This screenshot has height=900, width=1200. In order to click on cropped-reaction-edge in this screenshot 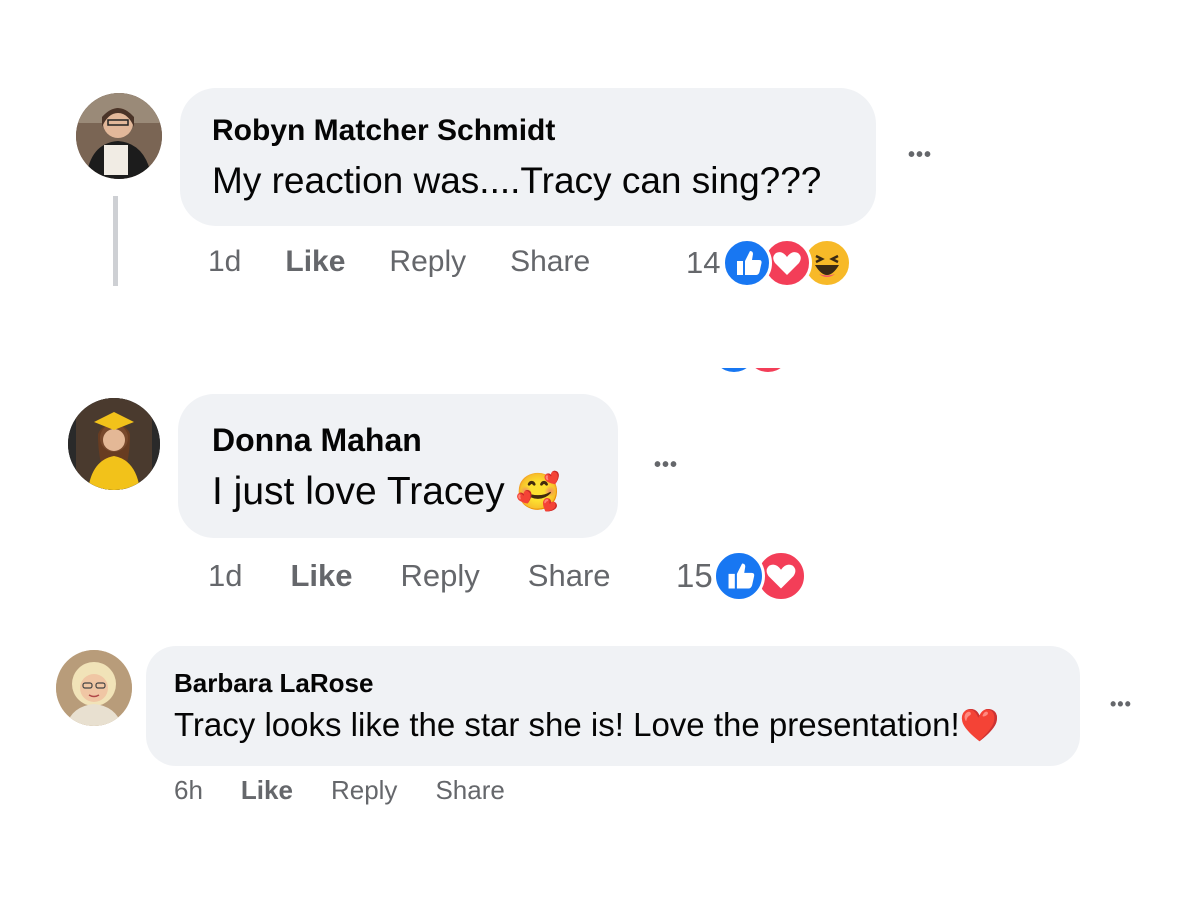, I will do `click(752, 371)`.